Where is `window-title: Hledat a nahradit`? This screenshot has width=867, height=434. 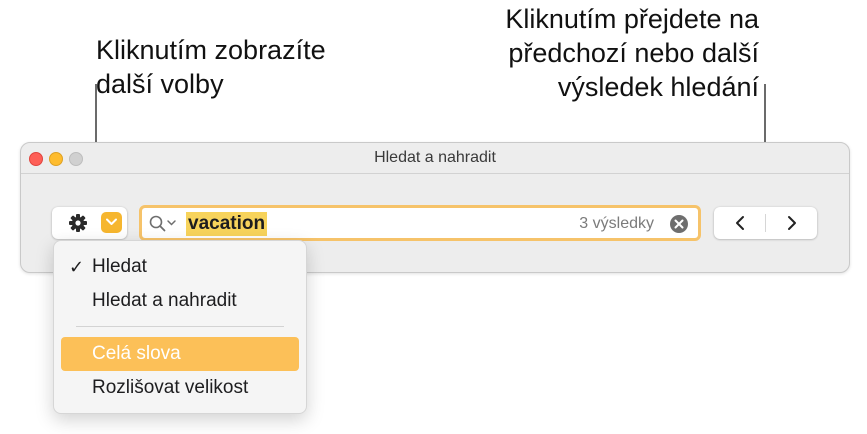 window-title: Hledat a nahradit is located at coordinates (435, 157).